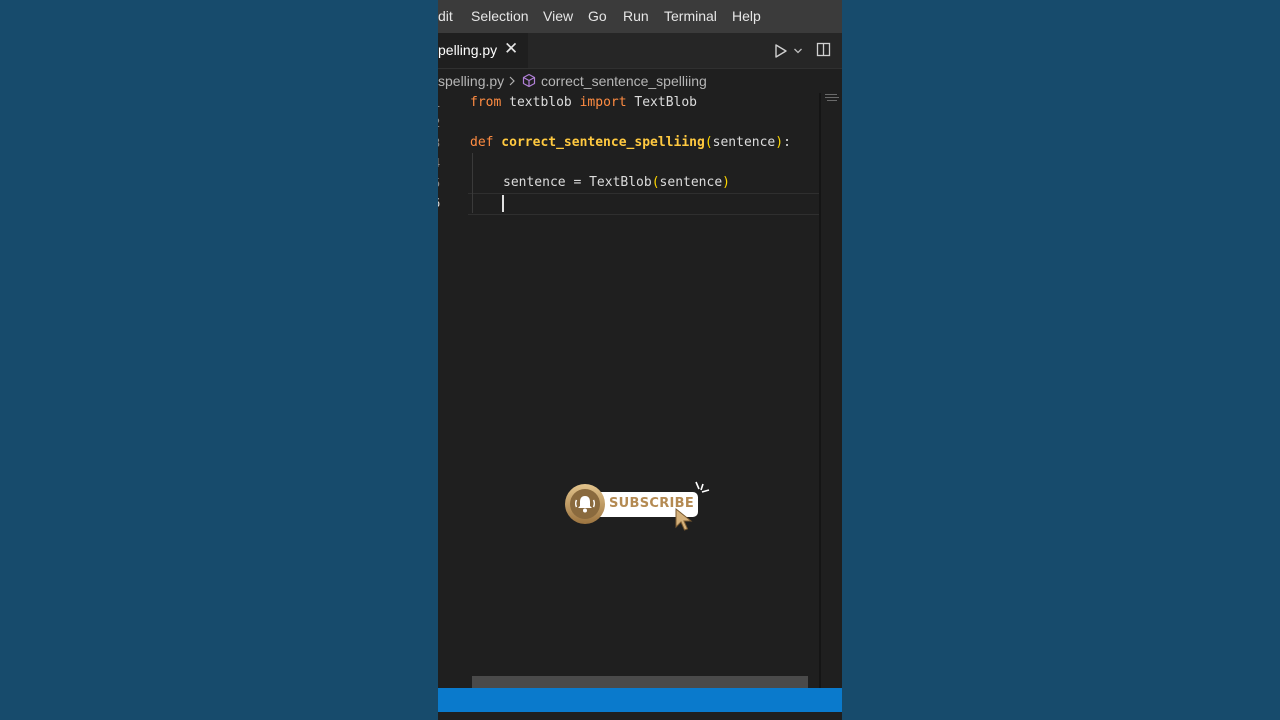 This screenshot has width=1280, height=720. I want to click on argument: sentence, so click(691, 182).